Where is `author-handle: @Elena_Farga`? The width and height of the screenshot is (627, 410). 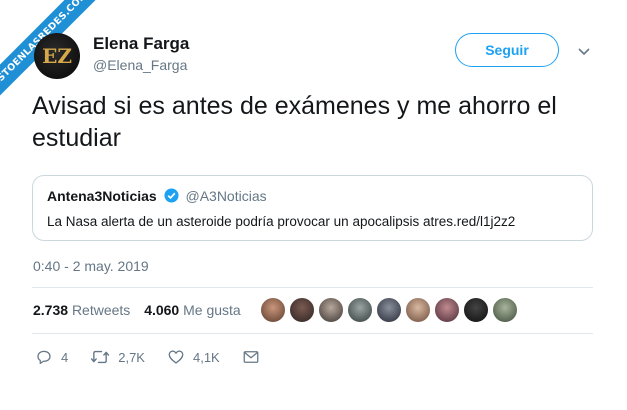 author-handle: @Elena_Farga is located at coordinates (140, 65).